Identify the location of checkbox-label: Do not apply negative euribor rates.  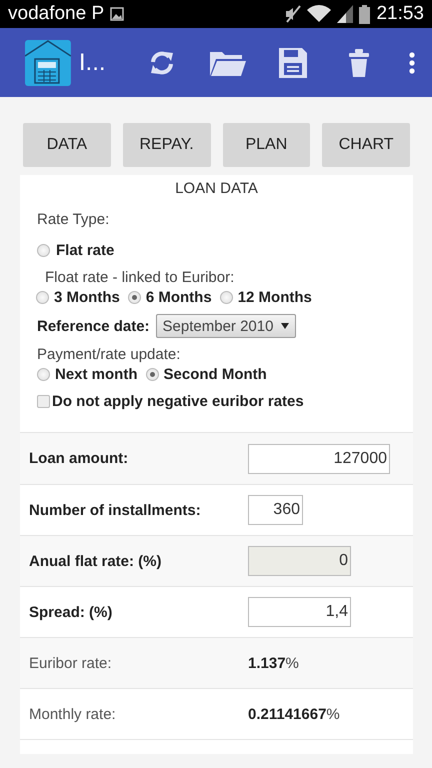
(178, 401).